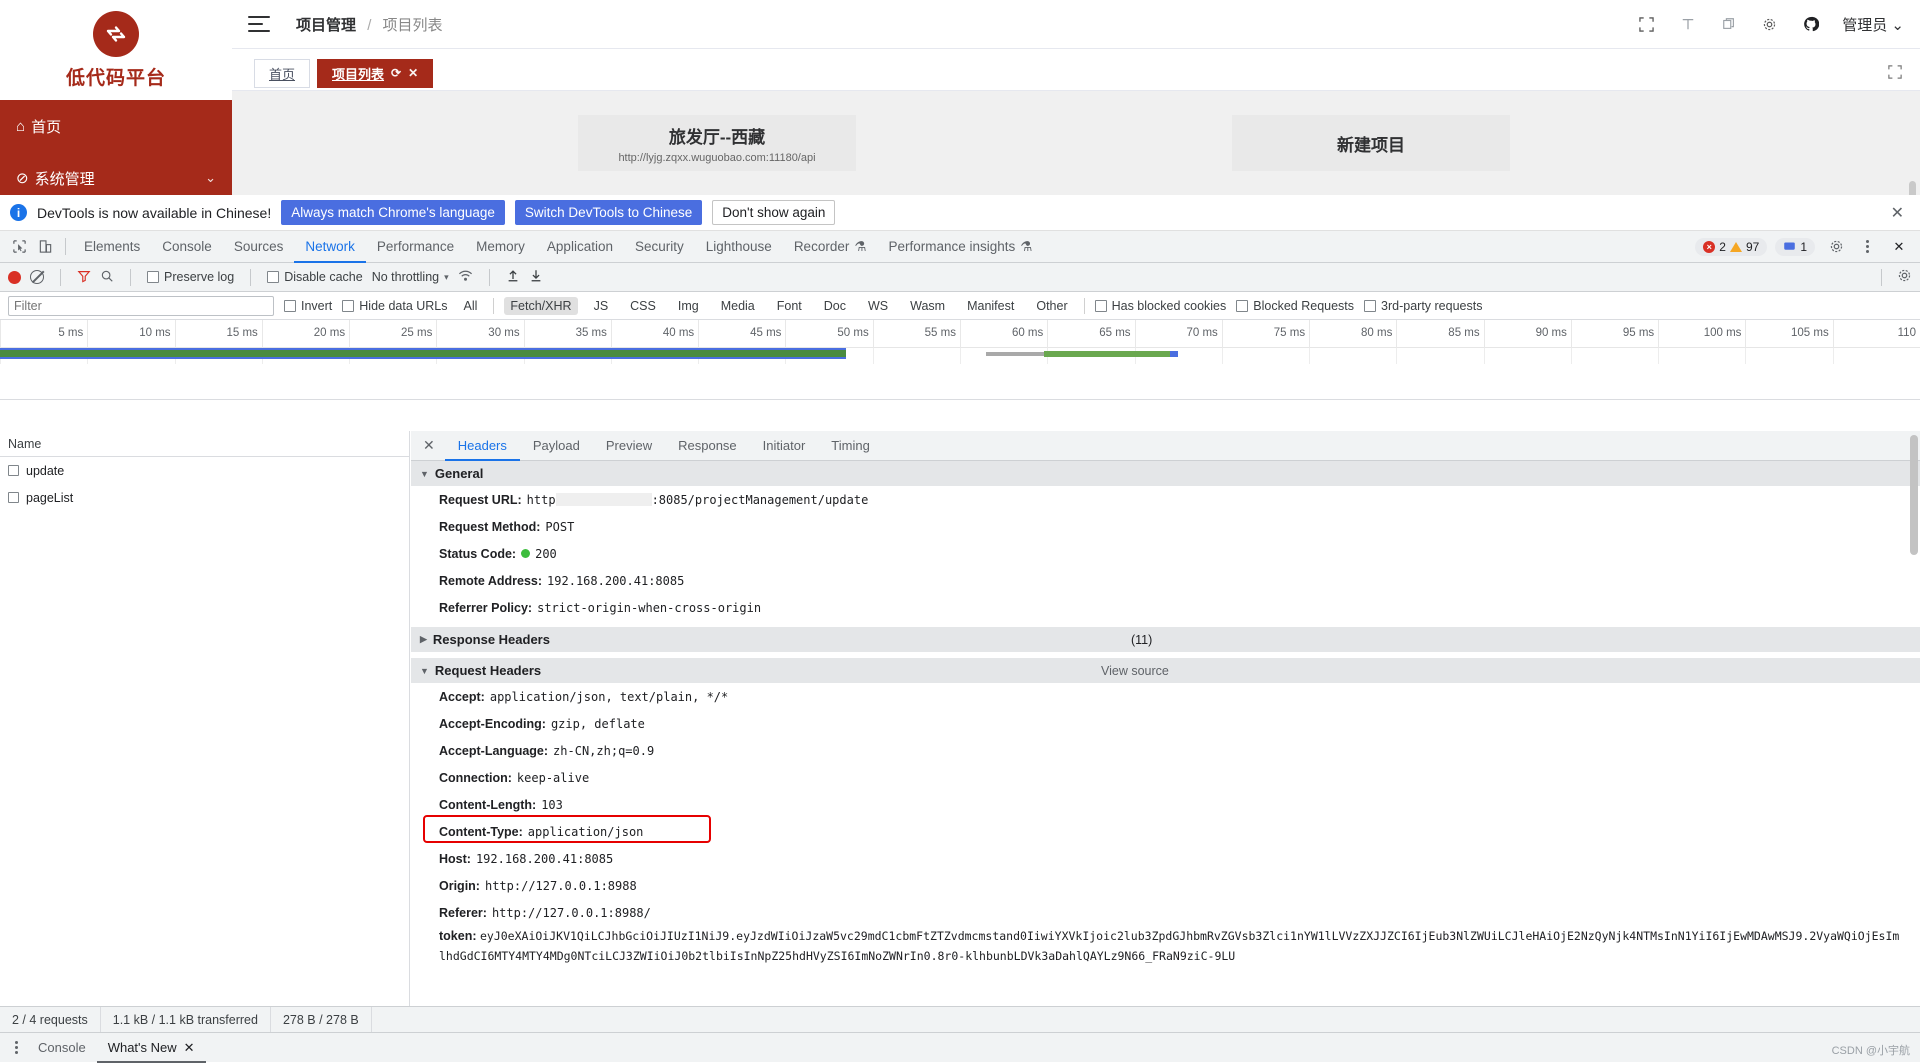 This screenshot has height=1063, width=1920. I want to click on issues-badge: × 2 97, so click(1731, 246).